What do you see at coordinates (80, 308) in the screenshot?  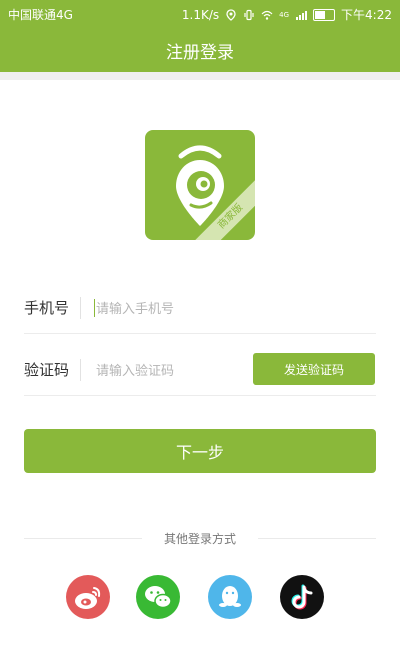 I see `phone-divider` at bounding box center [80, 308].